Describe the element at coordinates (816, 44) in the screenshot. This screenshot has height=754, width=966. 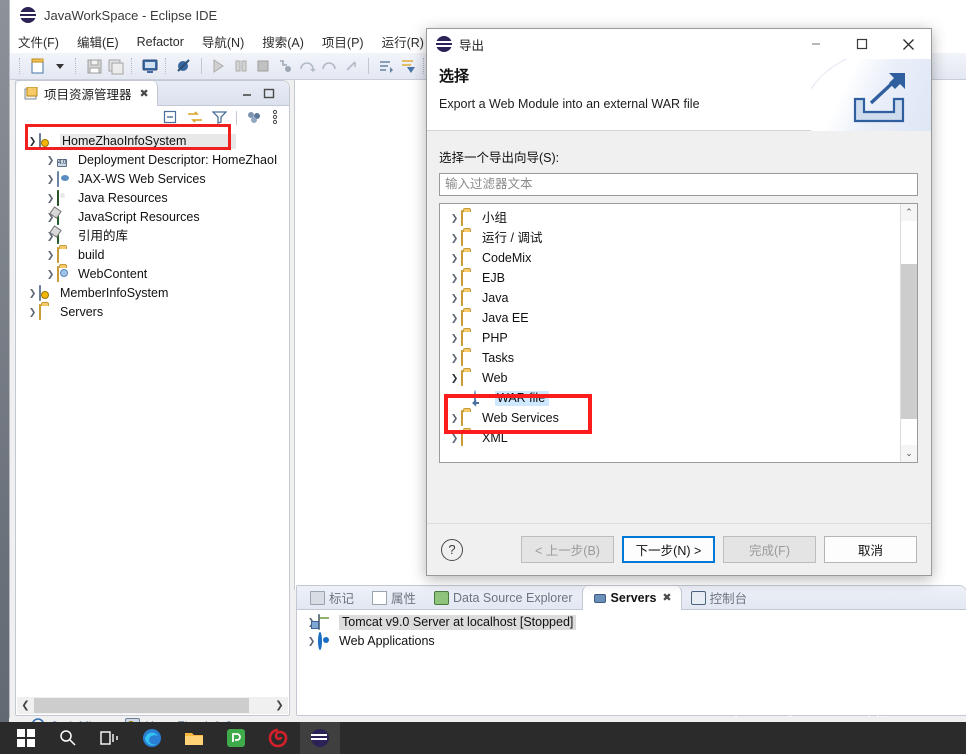
I see `minimize-icon` at that location.